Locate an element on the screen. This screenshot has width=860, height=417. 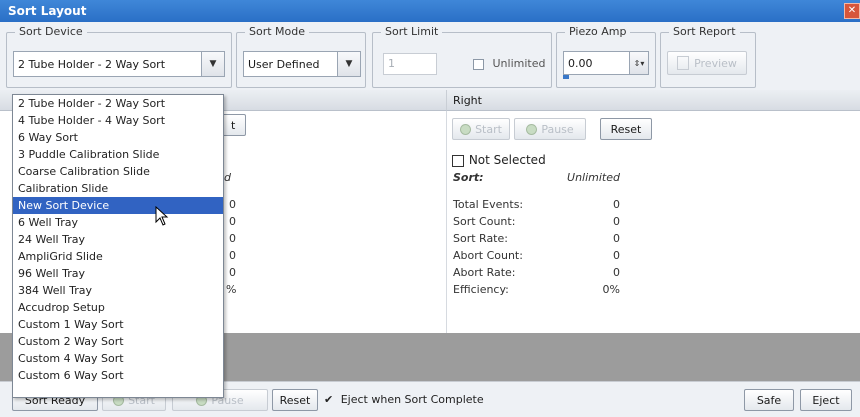
right-reset-label: Reset is located at coordinates (626, 129).